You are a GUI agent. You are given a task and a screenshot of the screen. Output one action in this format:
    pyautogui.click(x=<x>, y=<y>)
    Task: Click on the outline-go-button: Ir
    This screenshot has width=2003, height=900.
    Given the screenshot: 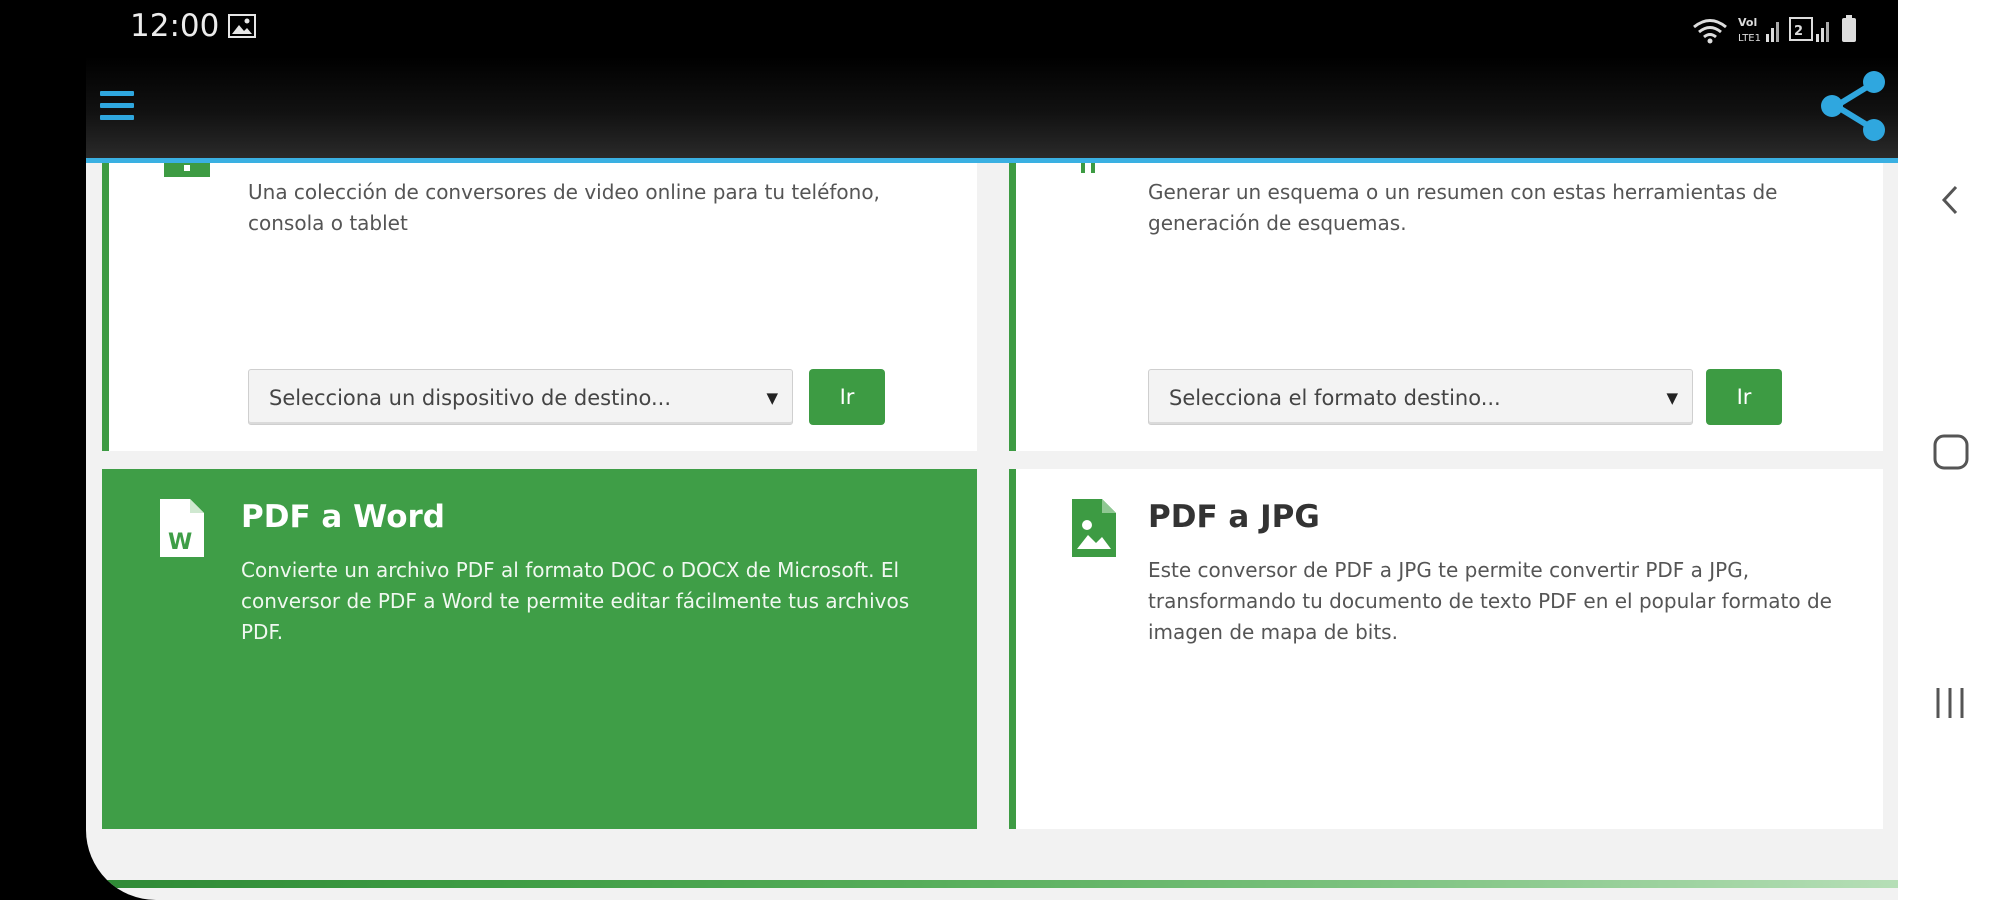 What is the action you would take?
    pyautogui.click(x=1744, y=397)
    